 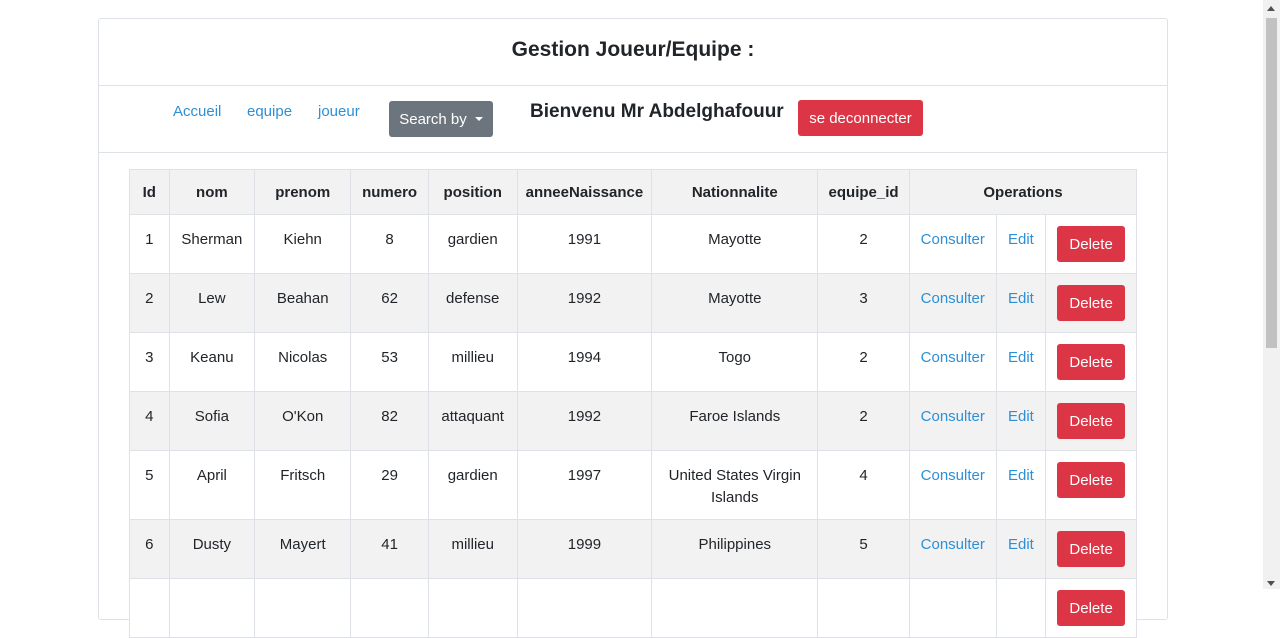 I want to click on col-position: position, so click(x=472, y=192).